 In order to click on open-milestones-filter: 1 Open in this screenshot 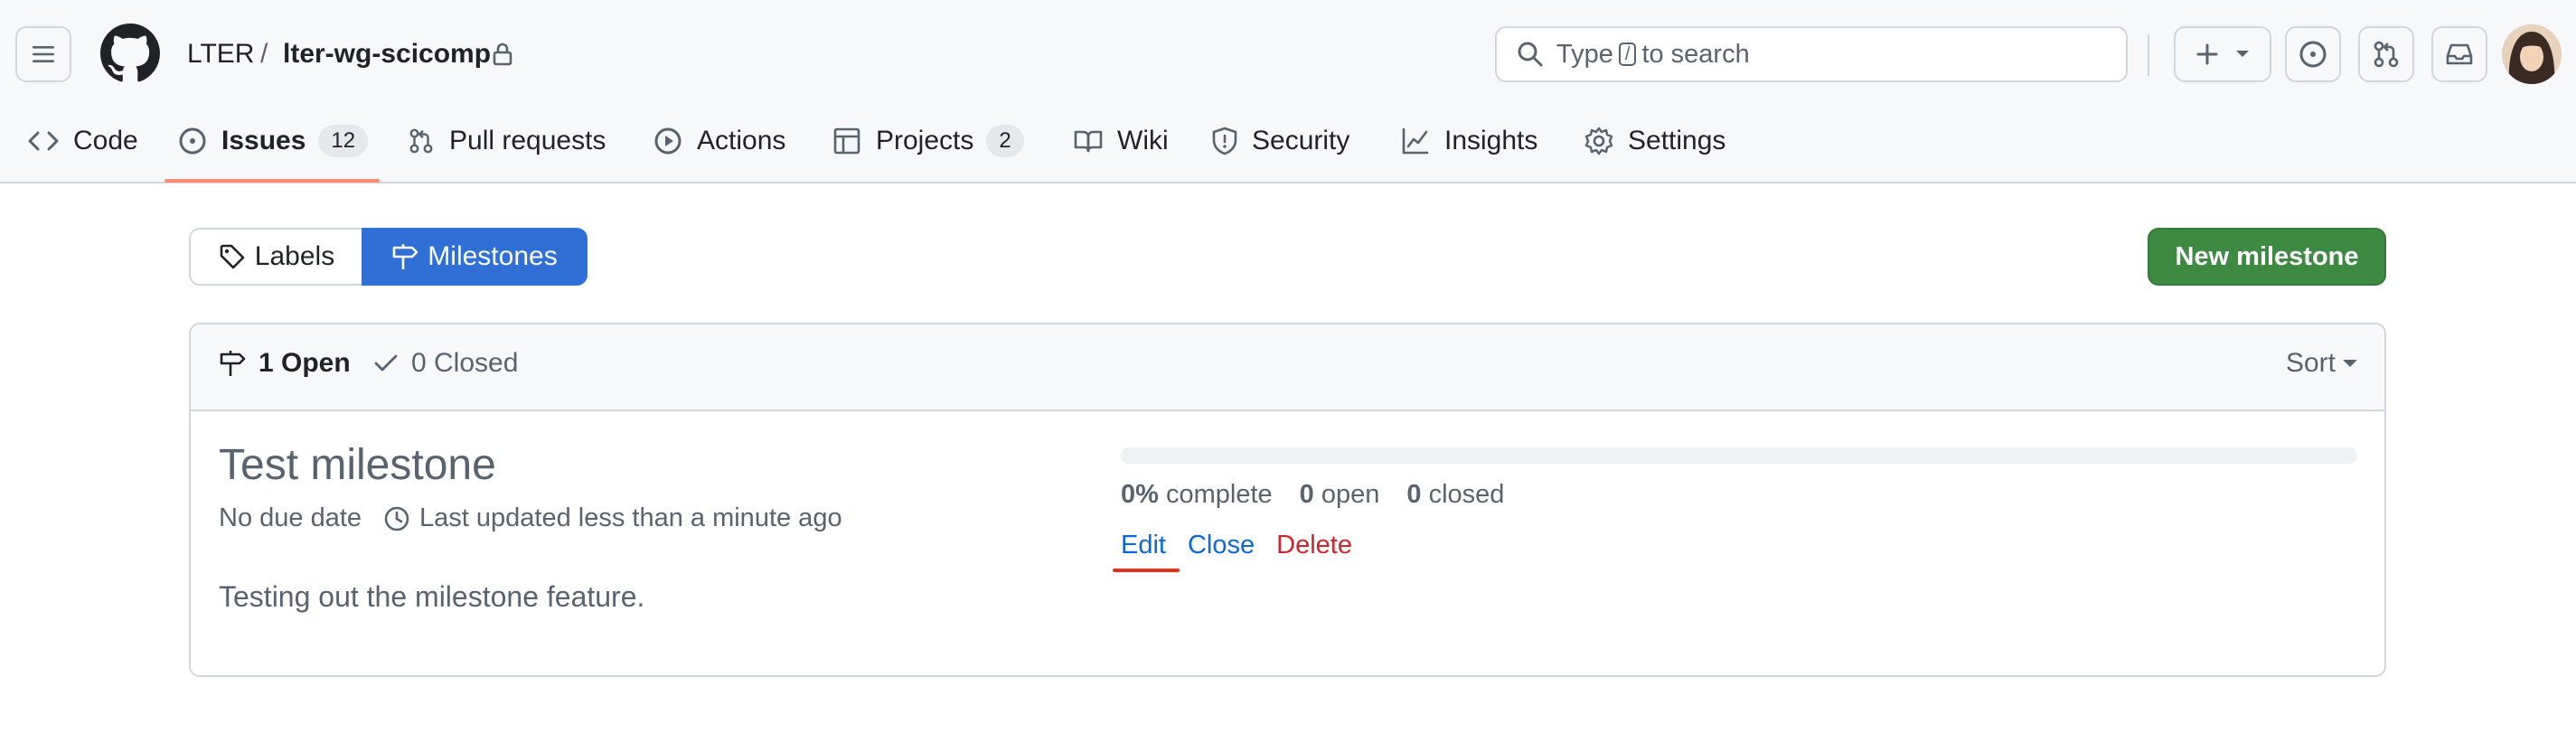, I will do `click(285, 363)`.